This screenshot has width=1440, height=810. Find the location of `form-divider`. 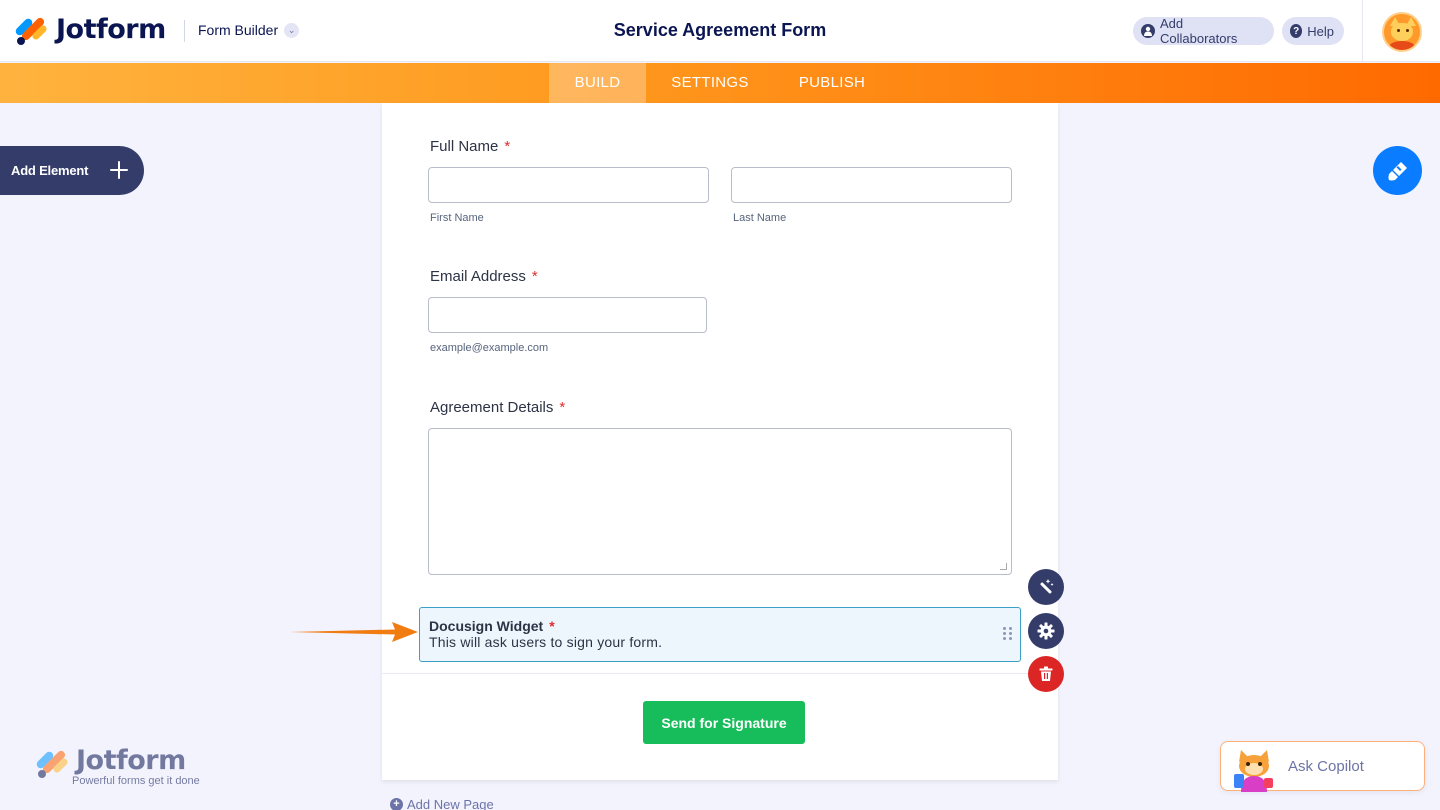

form-divider is located at coordinates (720, 673).